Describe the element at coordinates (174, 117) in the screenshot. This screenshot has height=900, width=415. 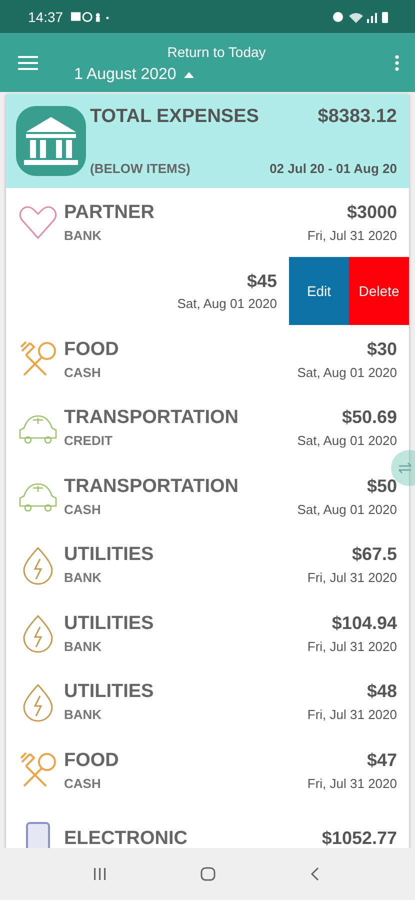
I see `summary-title: TOTAL EXPENSES` at that location.